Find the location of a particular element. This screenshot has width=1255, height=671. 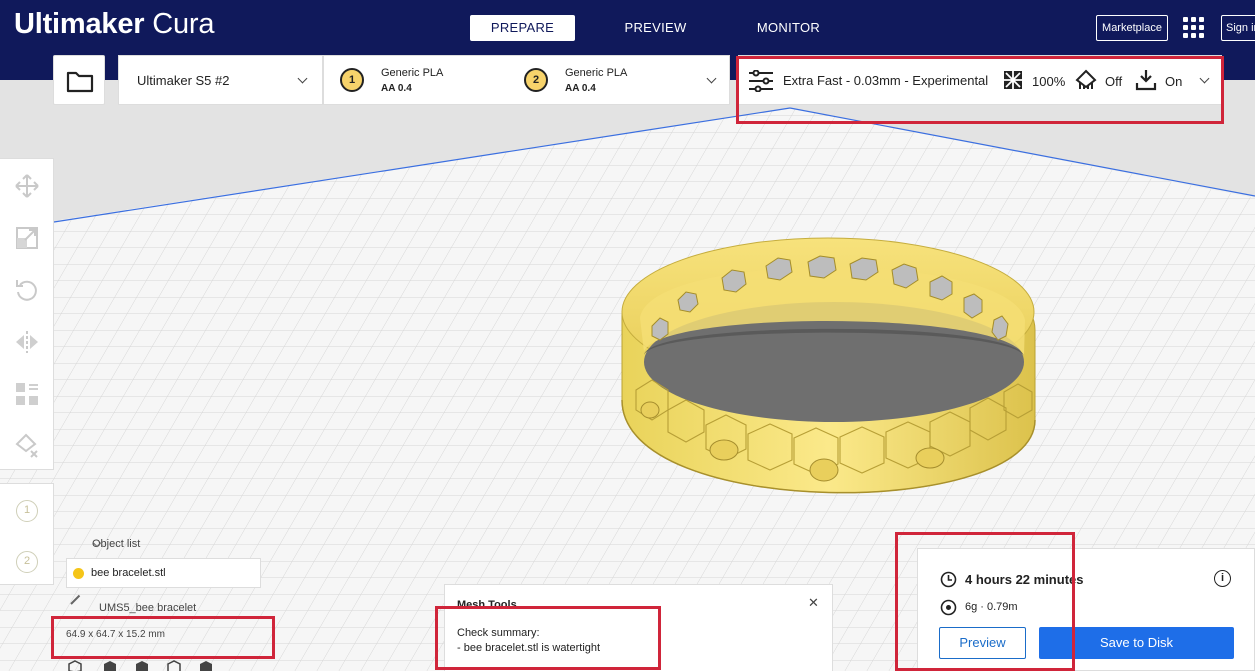

object-list-item: bee bracelet.stl is located at coordinates (163, 573).